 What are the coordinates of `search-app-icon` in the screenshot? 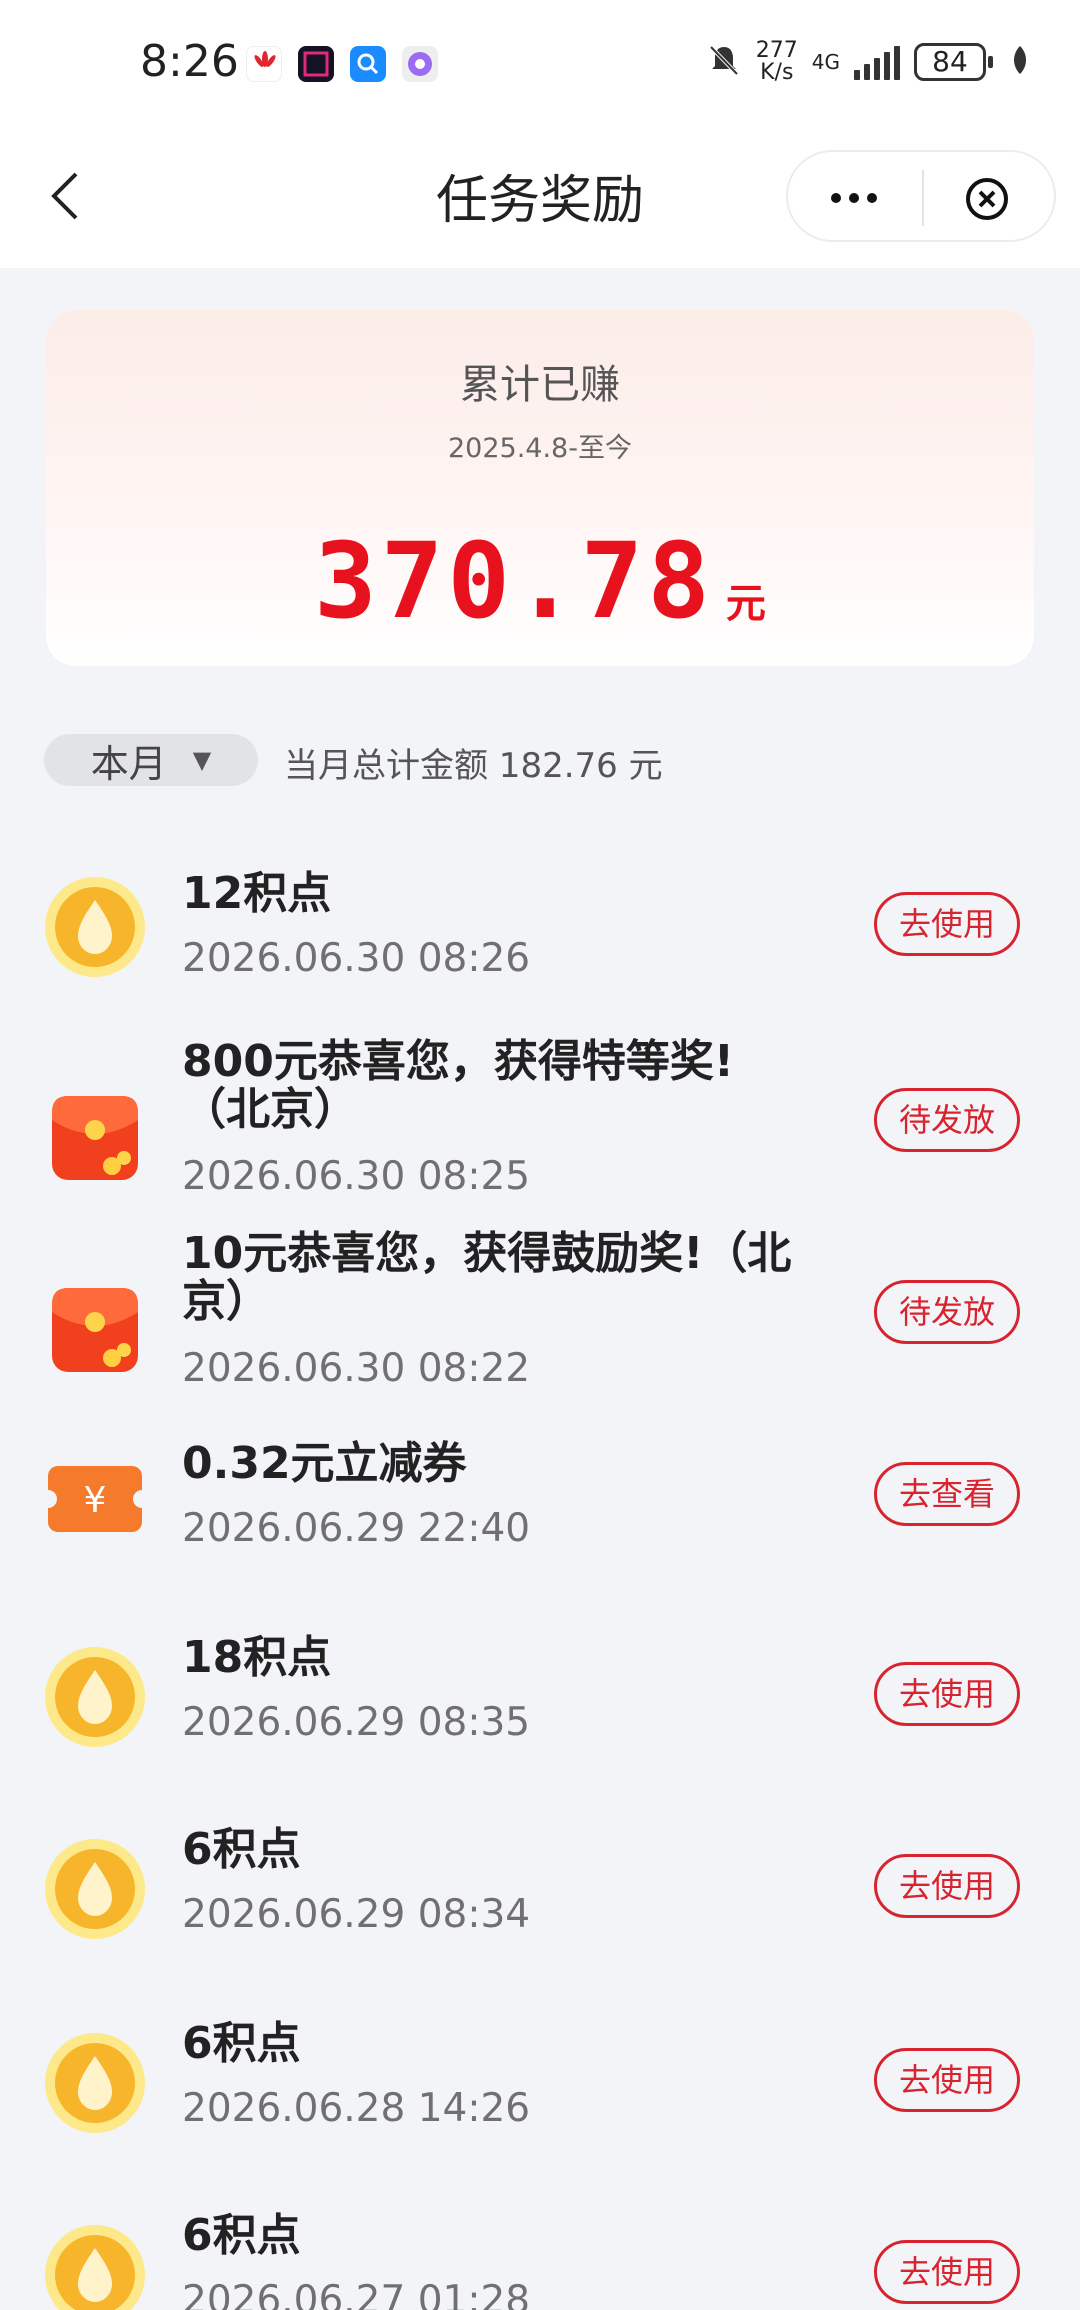 It's located at (368, 64).